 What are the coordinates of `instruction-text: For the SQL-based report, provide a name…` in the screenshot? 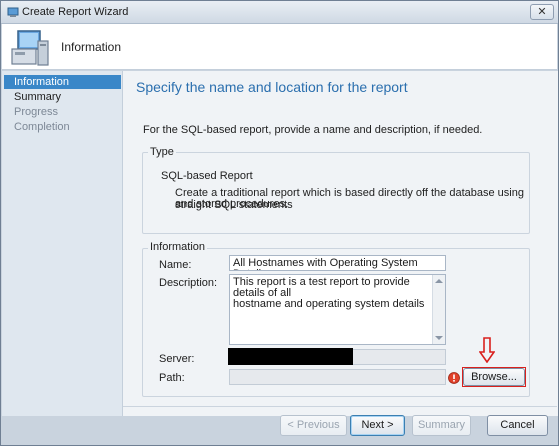 It's located at (313, 130).